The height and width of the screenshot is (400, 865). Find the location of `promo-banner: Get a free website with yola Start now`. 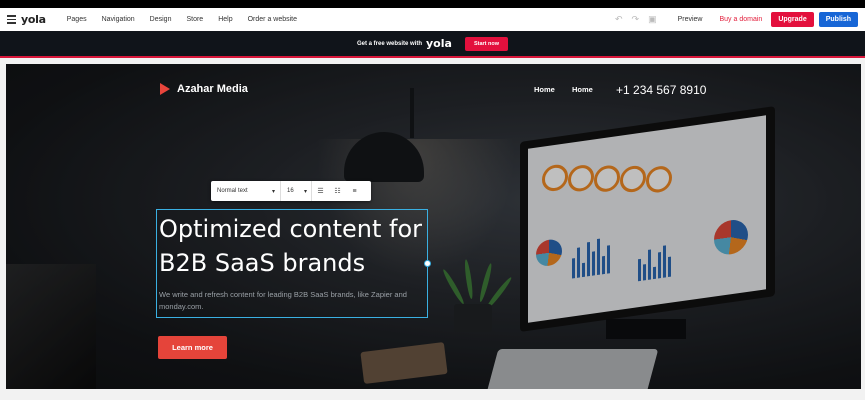

promo-banner: Get a free website with yola Start now is located at coordinates (432, 44).